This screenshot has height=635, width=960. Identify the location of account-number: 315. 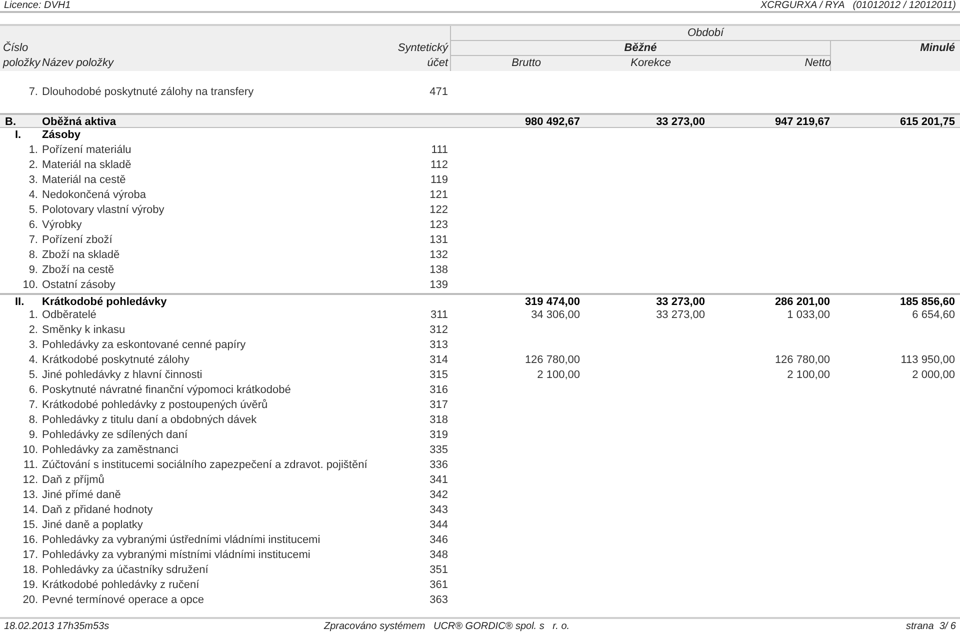
(438, 375).